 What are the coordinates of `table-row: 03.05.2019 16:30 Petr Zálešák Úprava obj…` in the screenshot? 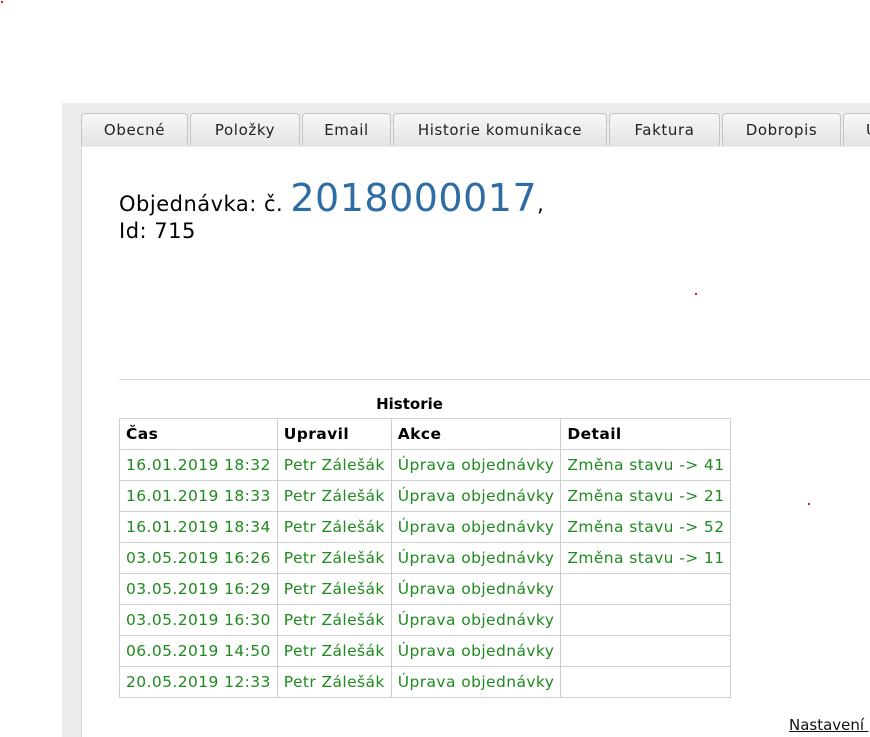 It's located at (425, 620).